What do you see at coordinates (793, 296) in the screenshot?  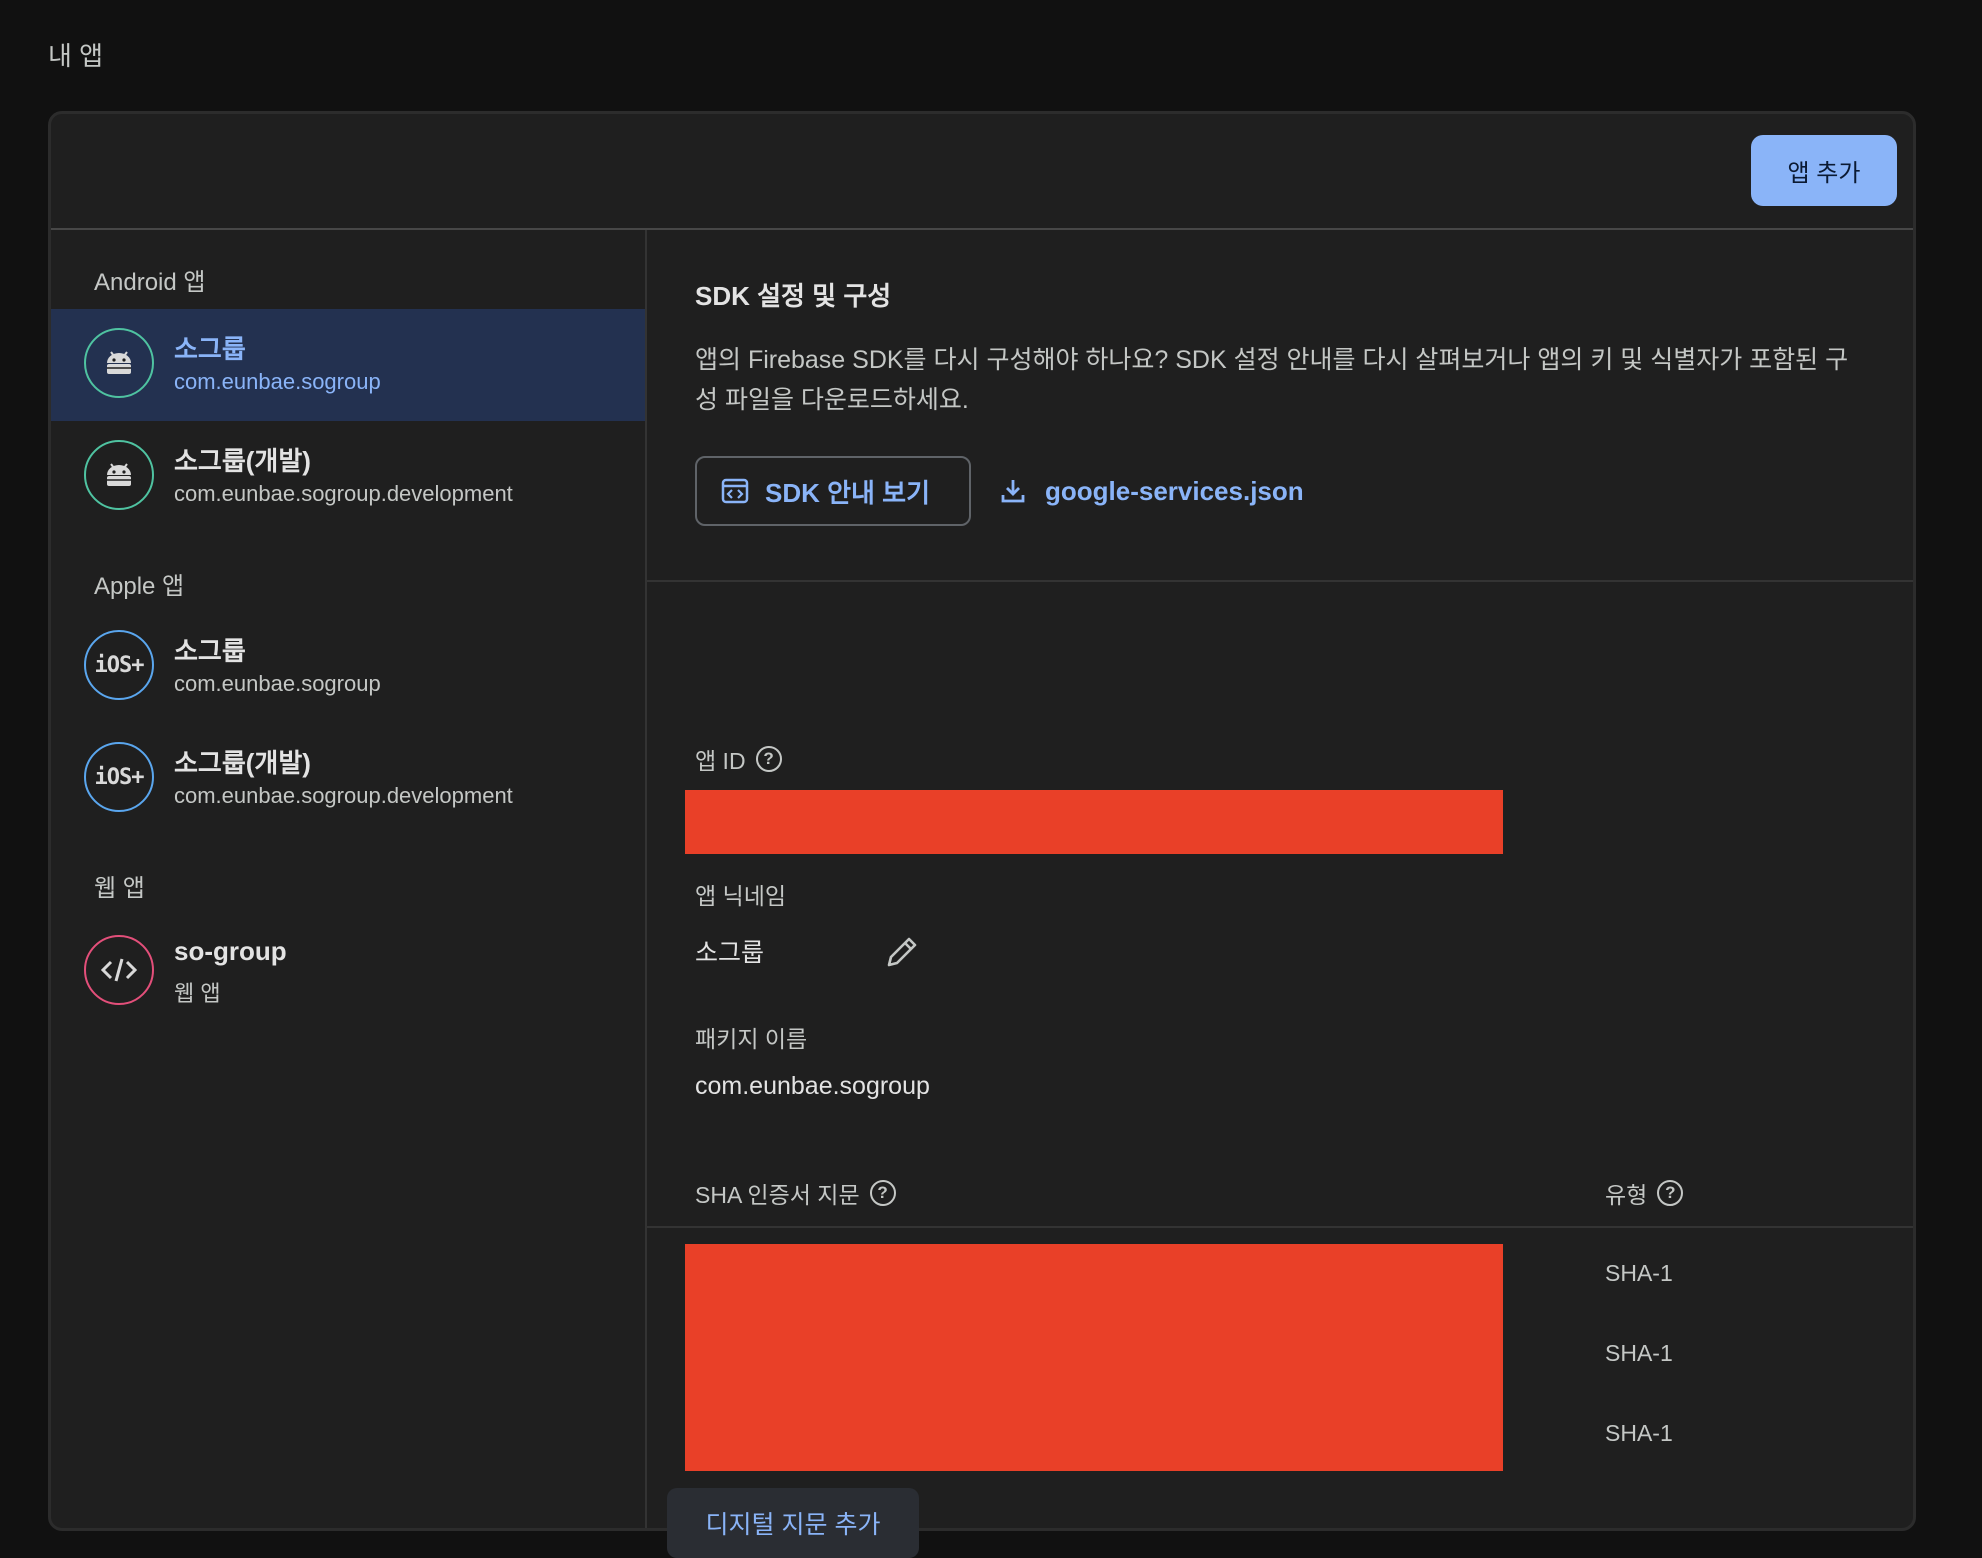 I see `sdk-section-title: SDK 설정 및 구성` at bounding box center [793, 296].